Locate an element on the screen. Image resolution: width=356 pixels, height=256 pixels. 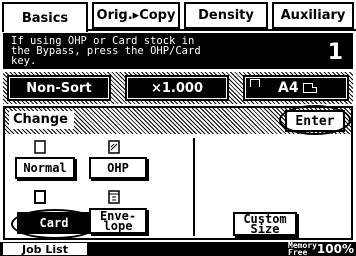
envelope-button: Enve- lope is located at coordinates (118, 221).